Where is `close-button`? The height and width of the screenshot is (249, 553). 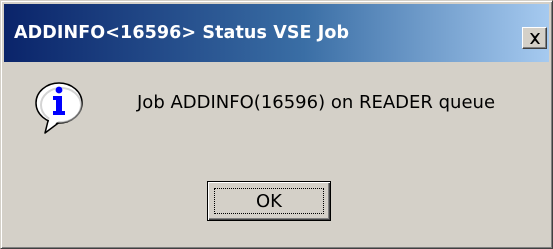 close-button is located at coordinates (534, 38).